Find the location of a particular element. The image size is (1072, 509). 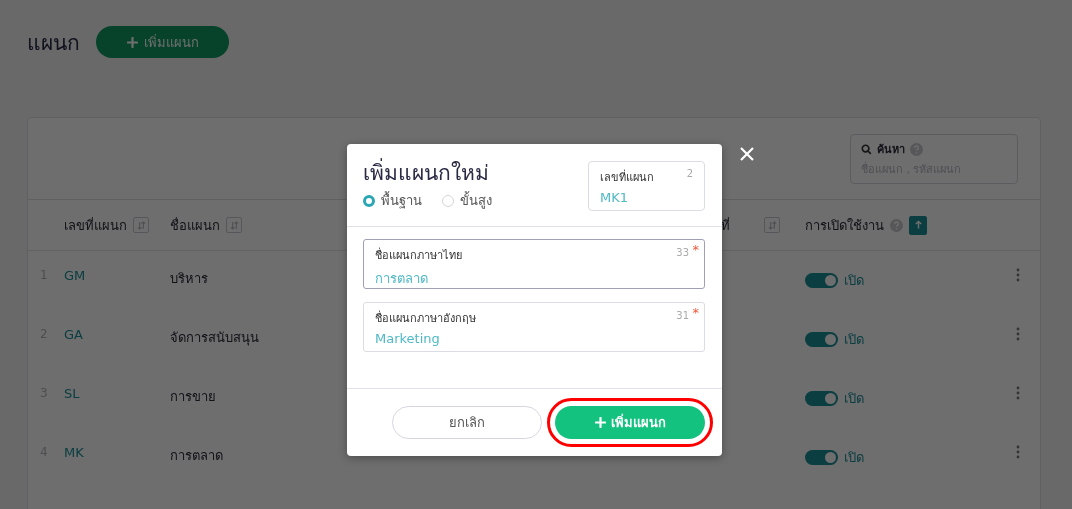

table-cell: GM is located at coordinates (75, 275).